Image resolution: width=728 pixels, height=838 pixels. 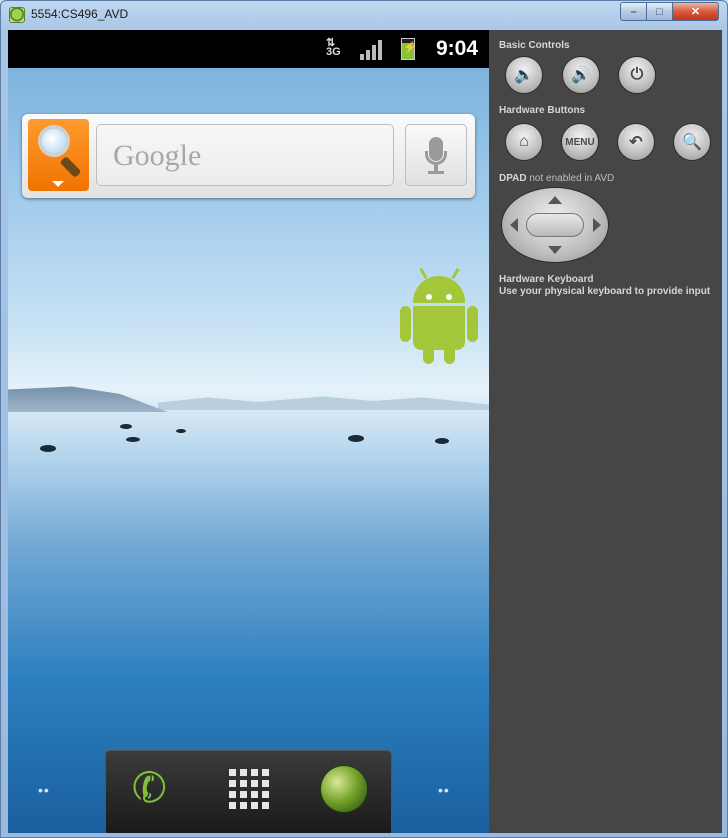 What do you see at coordinates (157, 155) in the screenshot?
I see `search-placeholder: Google` at bounding box center [157, 155].